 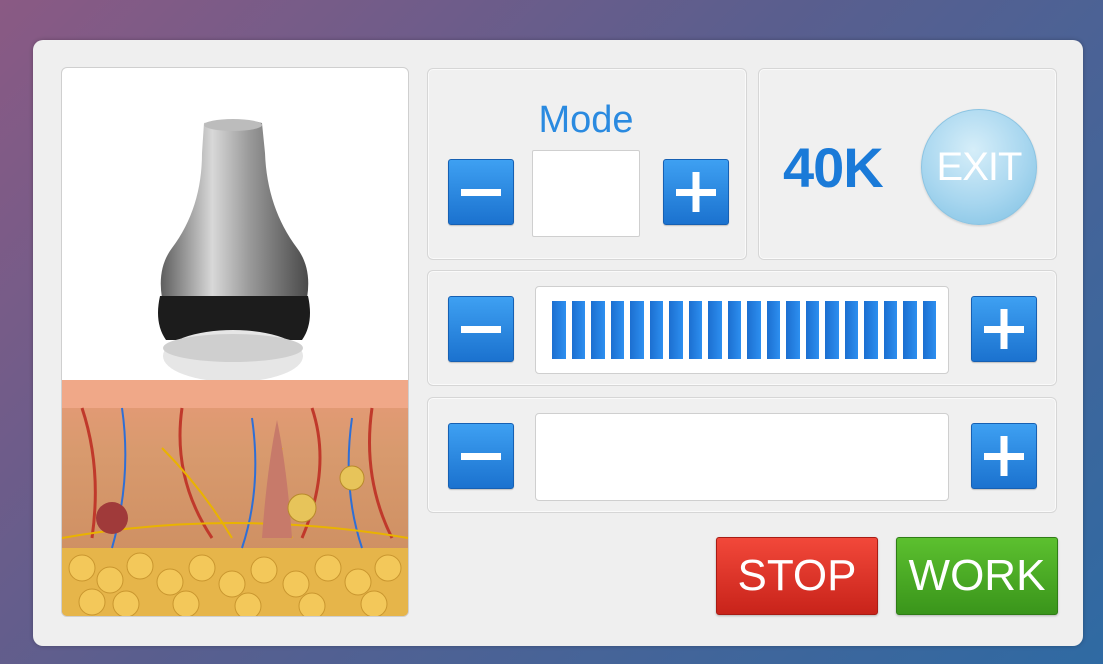 I want to click on mode-decrease-button, so click(x=481, y=192).